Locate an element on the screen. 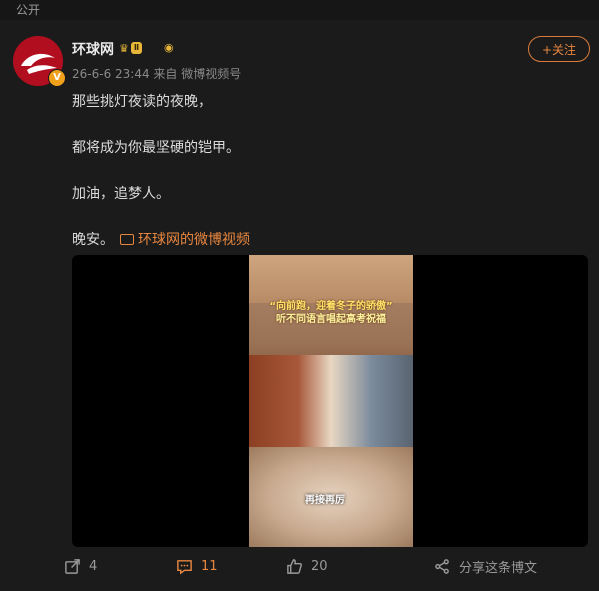 This screenshot has width=599, height=591. vip-badge: ♛ Ⅱ is located at coordinates (131, 48).